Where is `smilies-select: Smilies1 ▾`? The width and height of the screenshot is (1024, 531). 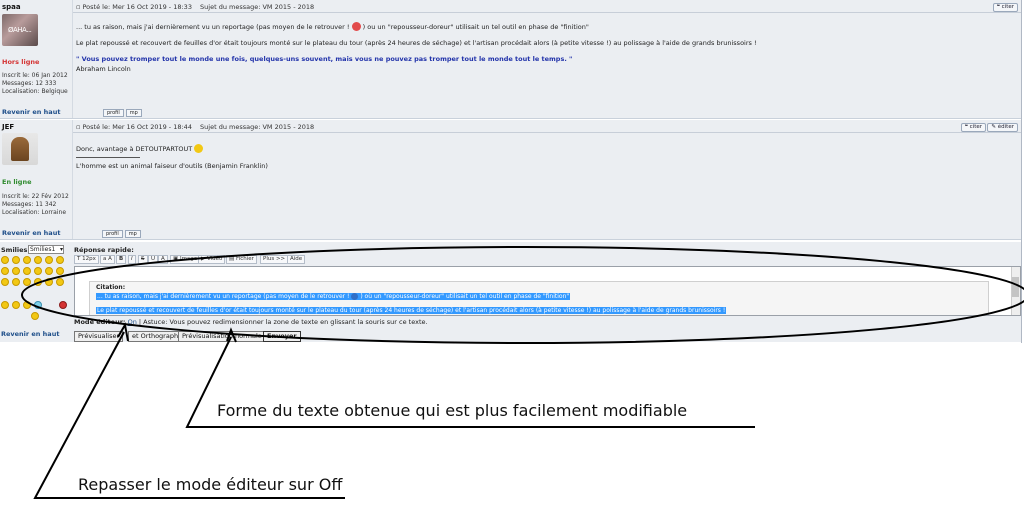 smilies-select: Smilies1 ▾ is located at coordinates (46, 249).